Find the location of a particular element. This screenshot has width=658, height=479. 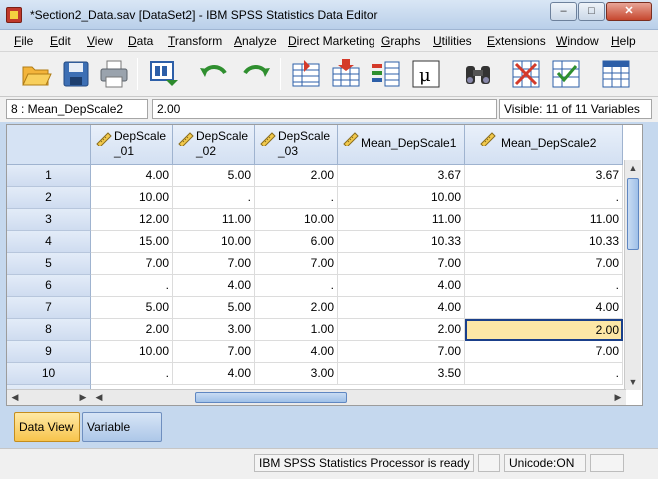

menu-direct-marketing: Direct Marketing is located at coordinates (331, 41).